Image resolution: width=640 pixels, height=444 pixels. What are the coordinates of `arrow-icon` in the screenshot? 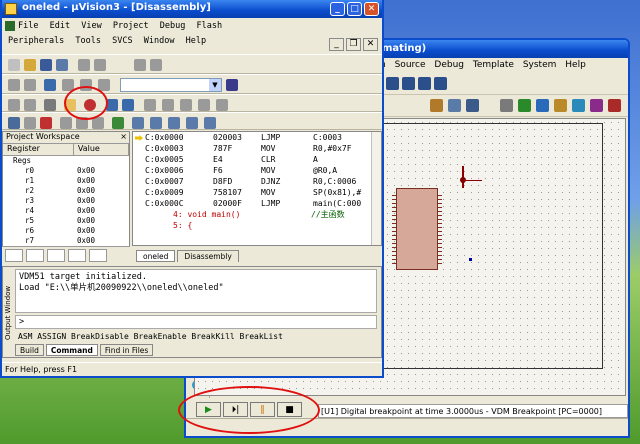 It's located at (14, 105).